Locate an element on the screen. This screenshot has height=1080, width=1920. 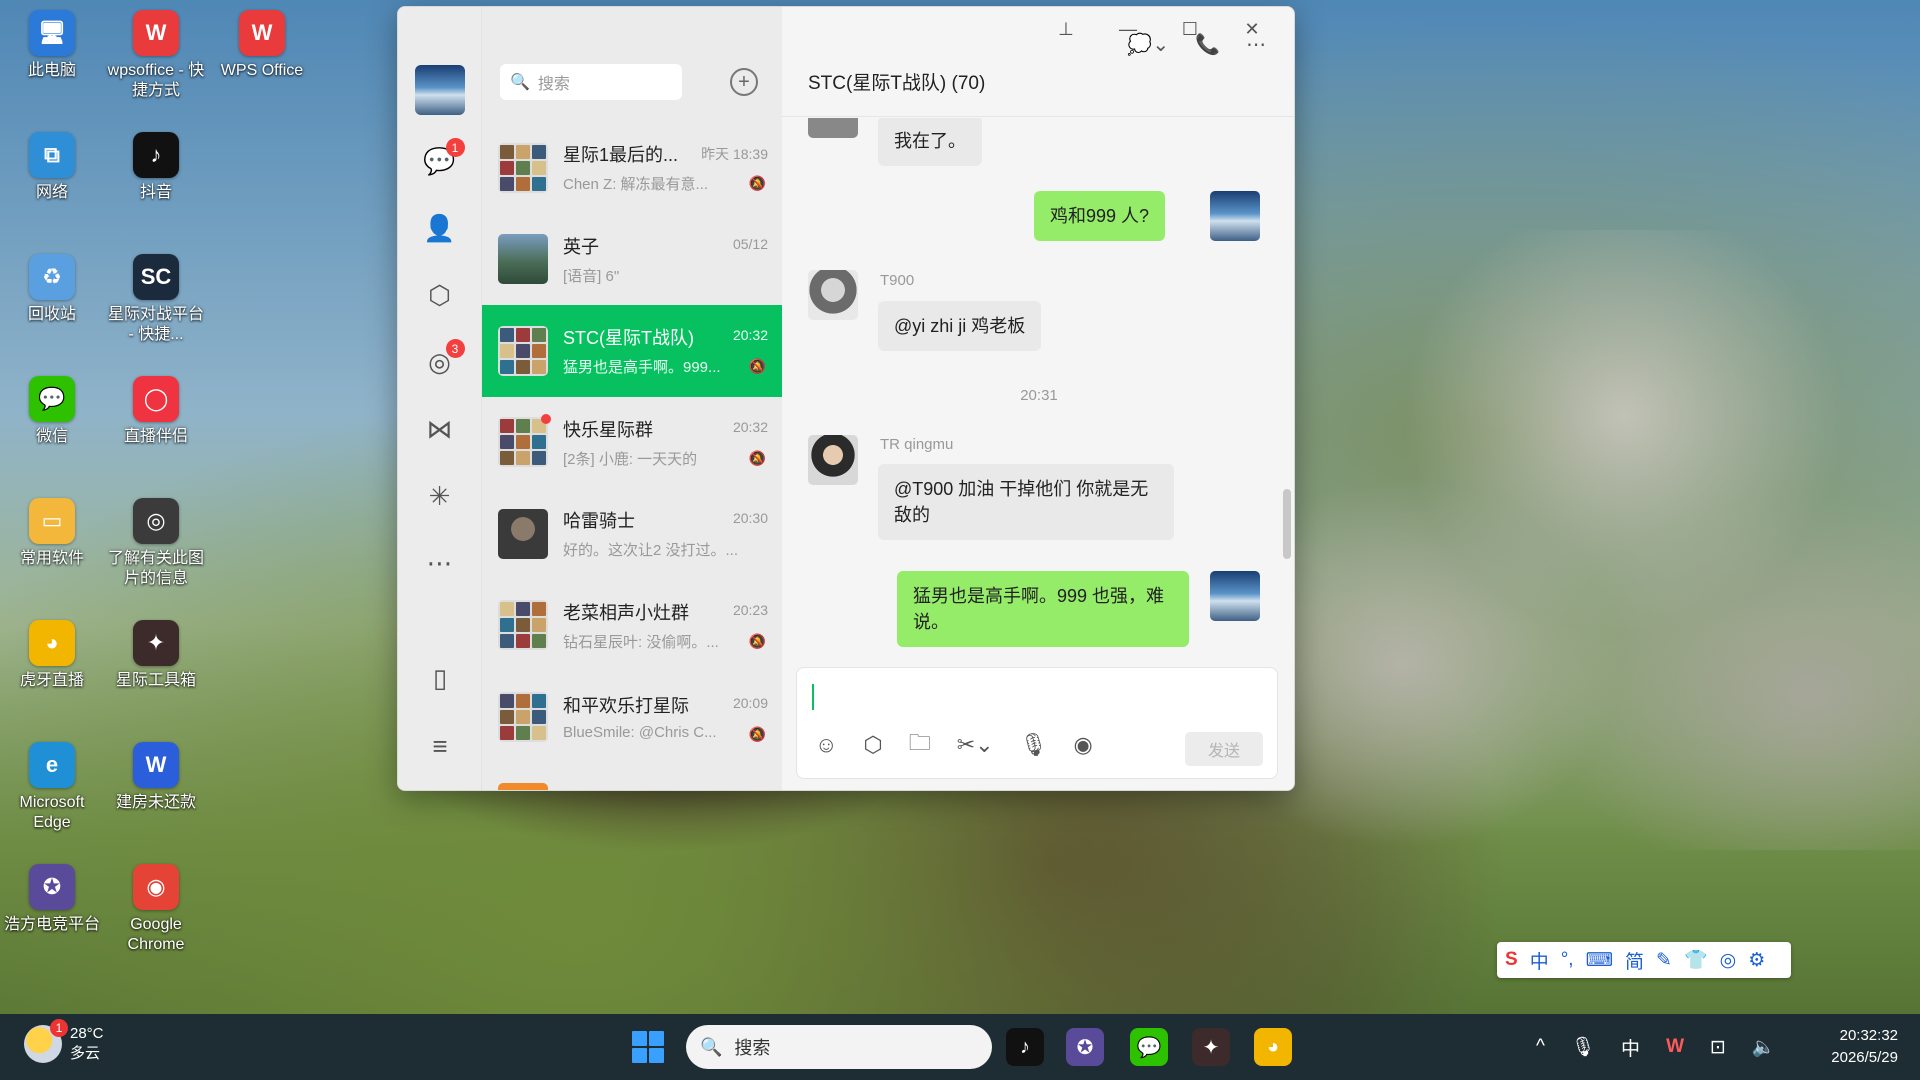
tray-mic-icon: 🎙 is located at coordinates (1583, 1047).